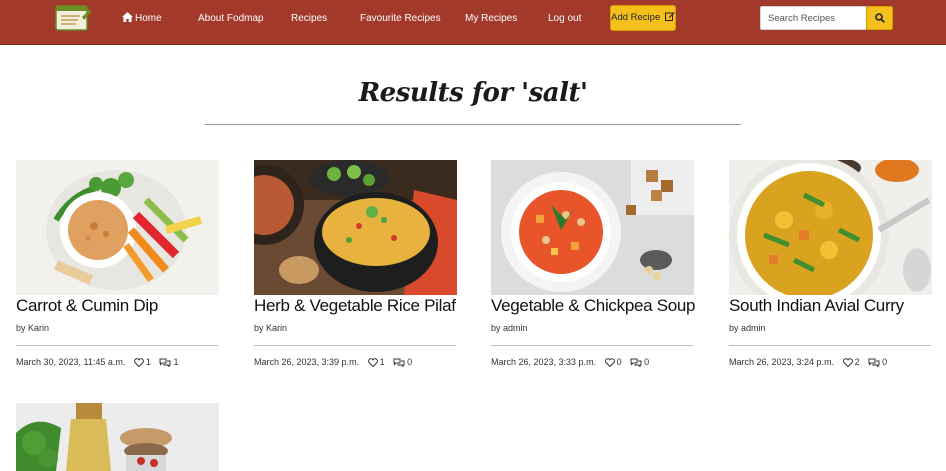  Describe the element at coordinates (71, 362) in the screenshot. I see `recipe-date: March 30, 2023, 11:45 a.m.` at that location.